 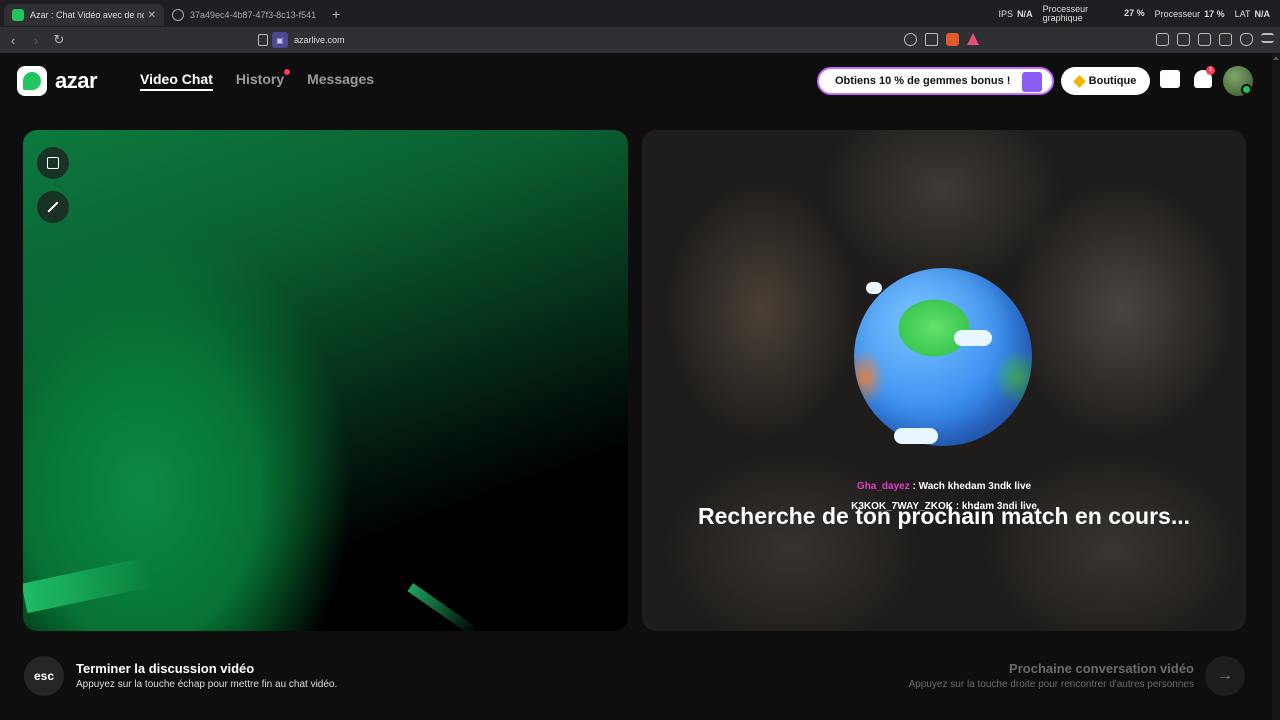 I want to click on scroll-up-icon, so click(x=1276, y=58).